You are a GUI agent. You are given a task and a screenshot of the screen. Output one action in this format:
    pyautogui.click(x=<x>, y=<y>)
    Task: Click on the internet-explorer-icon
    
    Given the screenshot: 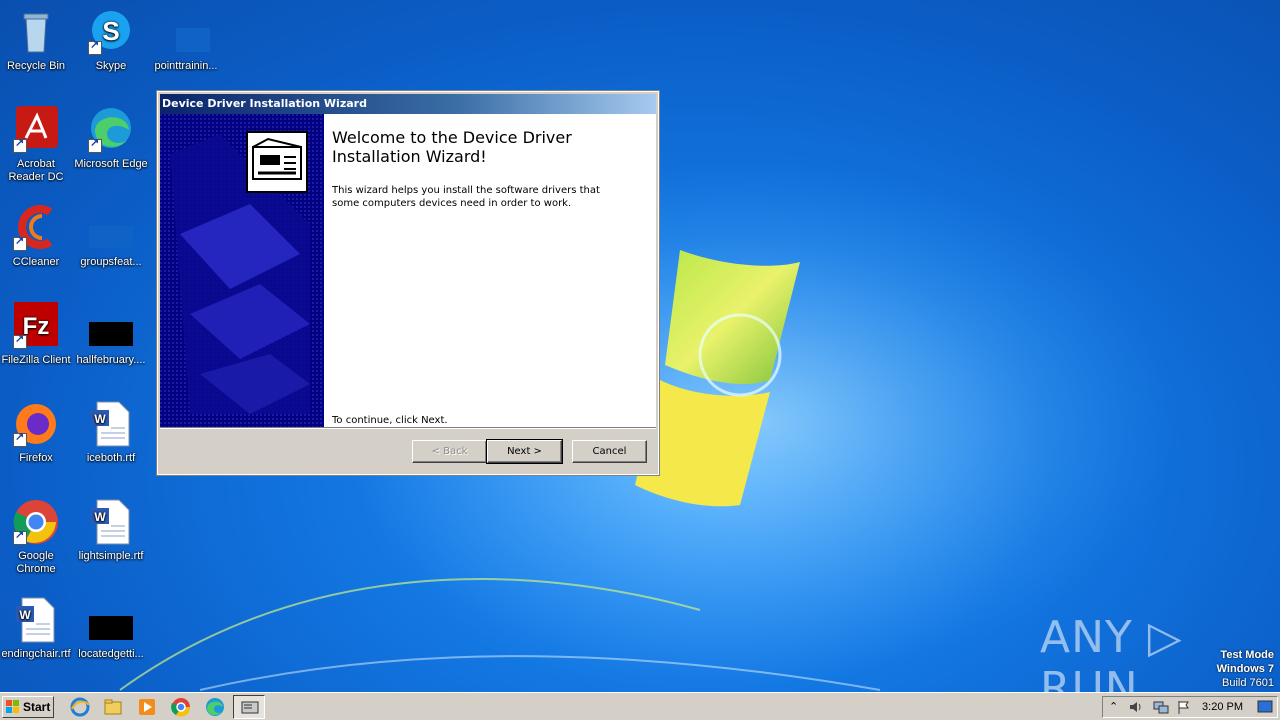 What is the action you would take?
    pyautogui.click(x=80, y=707)
    